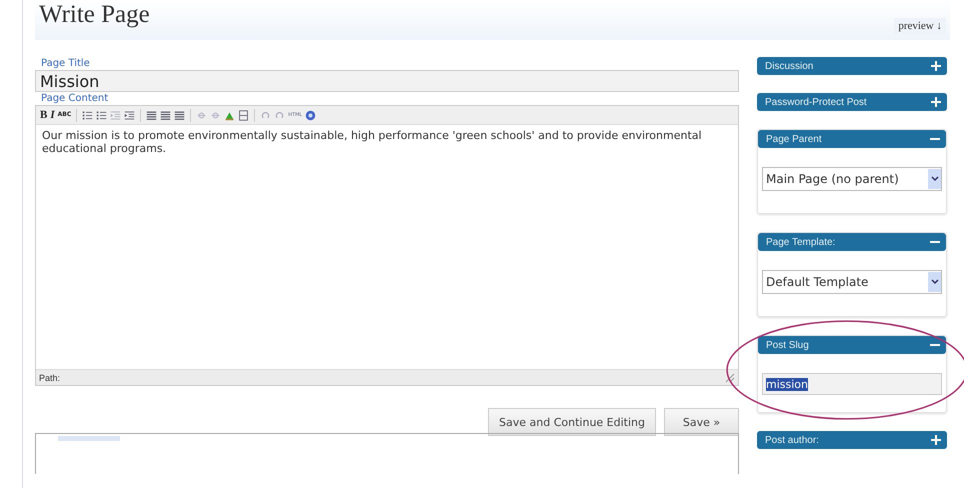 Image resolution: width=964 pixels, height=488 pixels. Describe the element at coordinates (52, 115) in the screenshot. I see `italic-button: I` at that location.